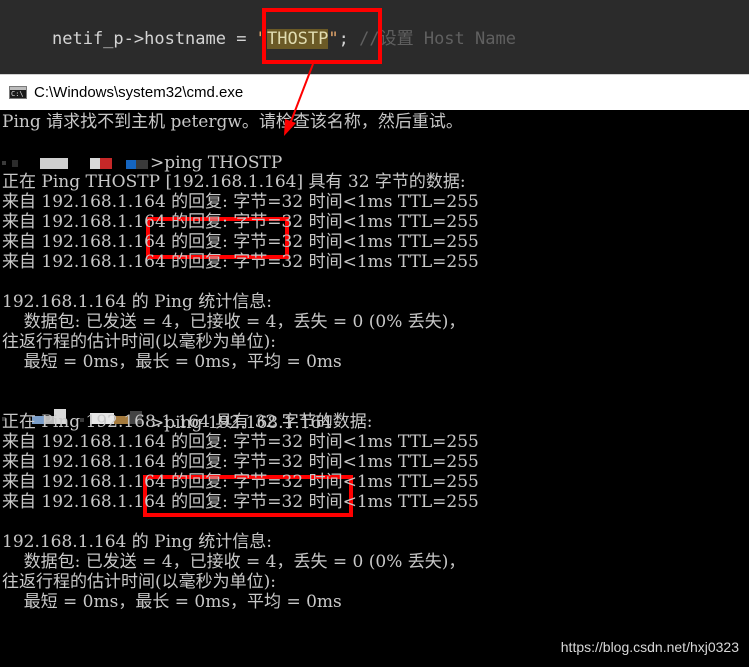  I want to click on redacted-path-block, so click(77, 163).